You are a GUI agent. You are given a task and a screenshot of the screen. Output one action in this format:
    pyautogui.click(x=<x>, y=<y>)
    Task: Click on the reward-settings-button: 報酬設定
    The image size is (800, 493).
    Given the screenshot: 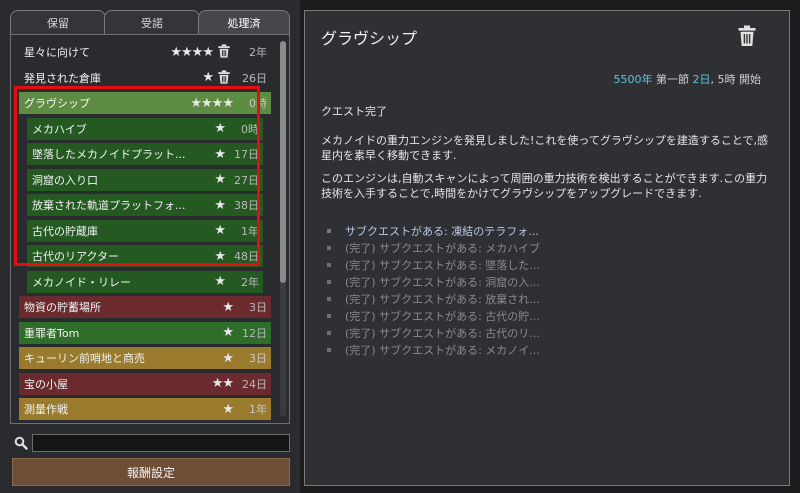 What is the action you would take?
    pyautogui.click(x=151, y=472)
    